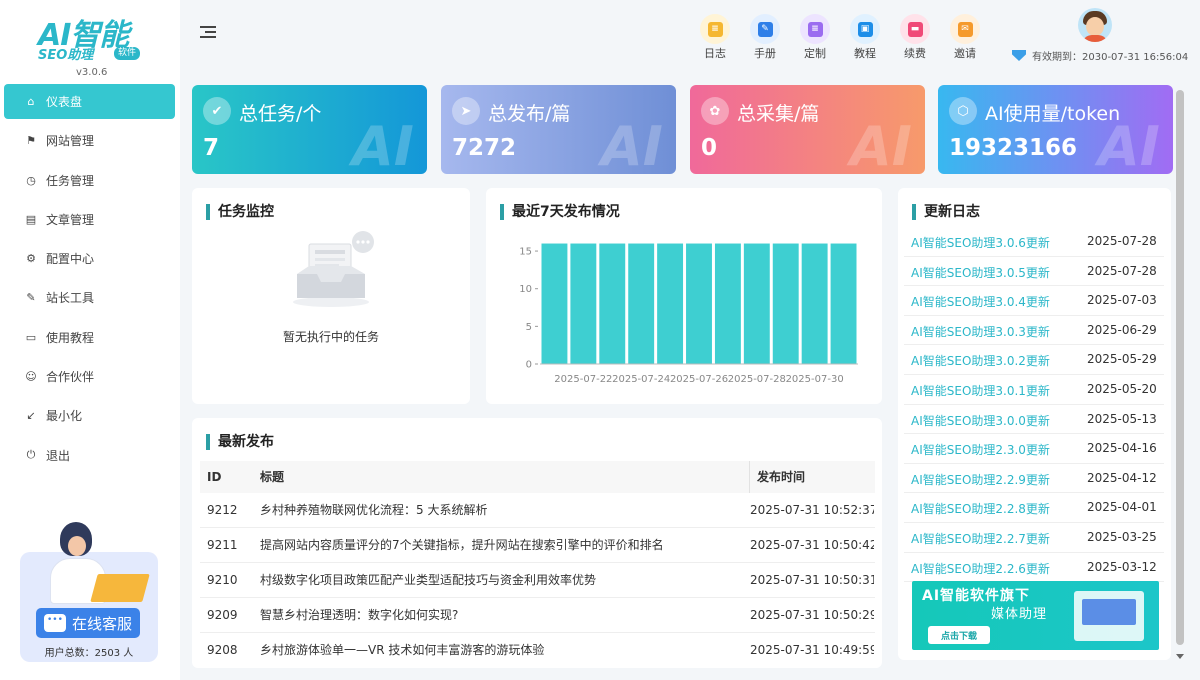 The image size is (1200, 680). I want to click on changelog-link: AI智能SEO助理2.2.8更新, so click(980, 508).